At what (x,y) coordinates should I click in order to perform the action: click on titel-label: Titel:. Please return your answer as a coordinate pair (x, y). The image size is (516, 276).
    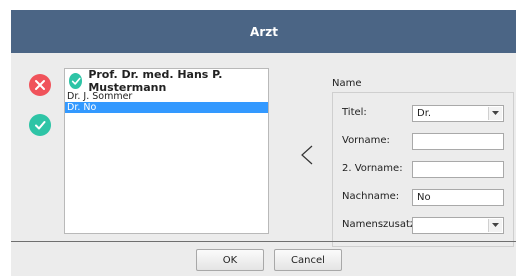
    Looking at the image, I should click on (354, 112).